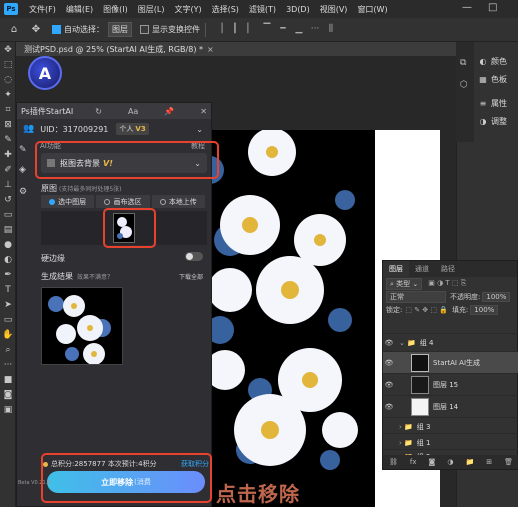 The image size is (518, 507). I want to click on zoom-icon: ⌕, so click(8, 349).